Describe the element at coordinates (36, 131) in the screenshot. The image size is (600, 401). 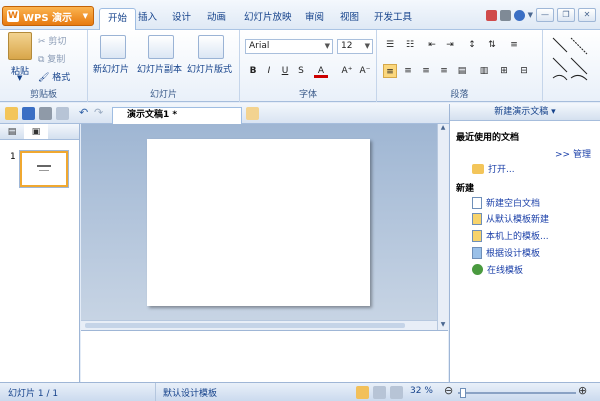
I see `slides-tab-icon: ▣` at that location.